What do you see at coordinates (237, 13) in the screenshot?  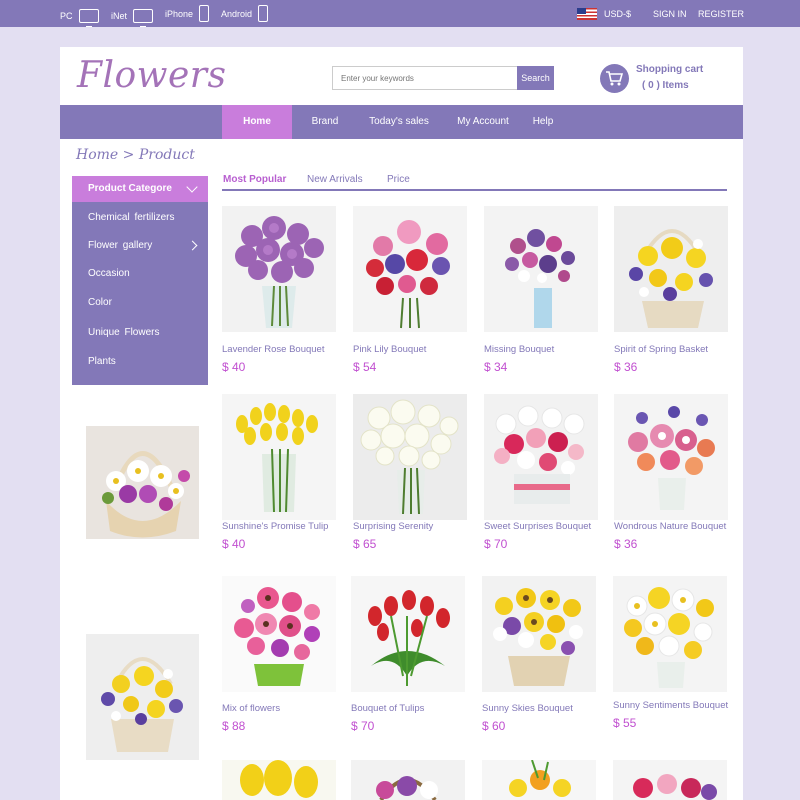 I see `device-label: Android` at bounding box center [237, 13].